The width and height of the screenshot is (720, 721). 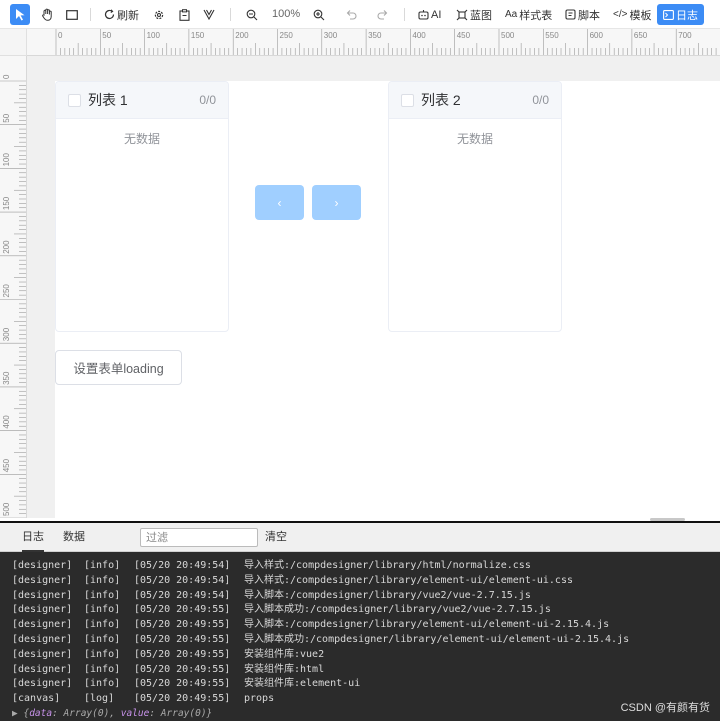 I want to click on hand-tool-button, so click(x=47, y=14).